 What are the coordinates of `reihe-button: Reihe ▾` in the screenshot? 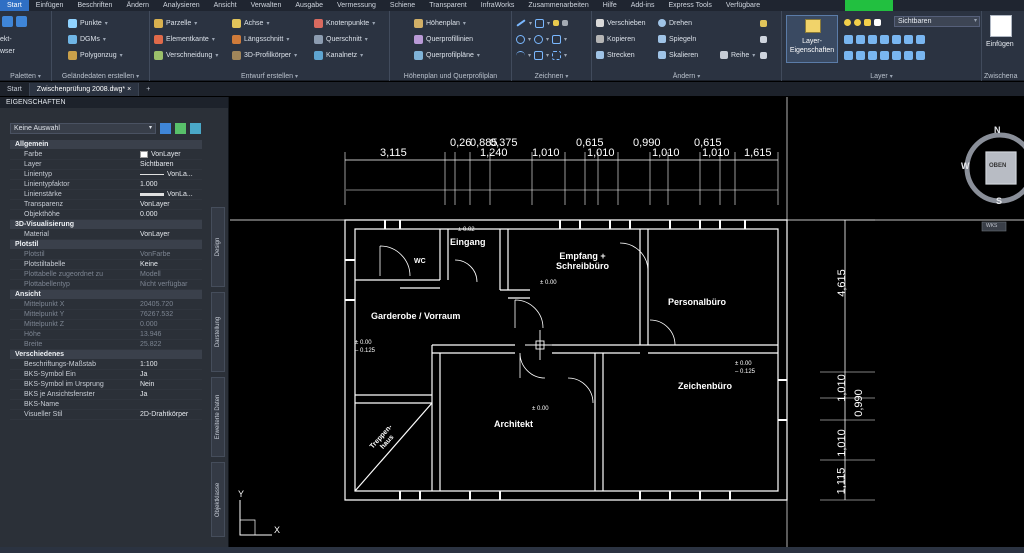 It's located at (737, 55).